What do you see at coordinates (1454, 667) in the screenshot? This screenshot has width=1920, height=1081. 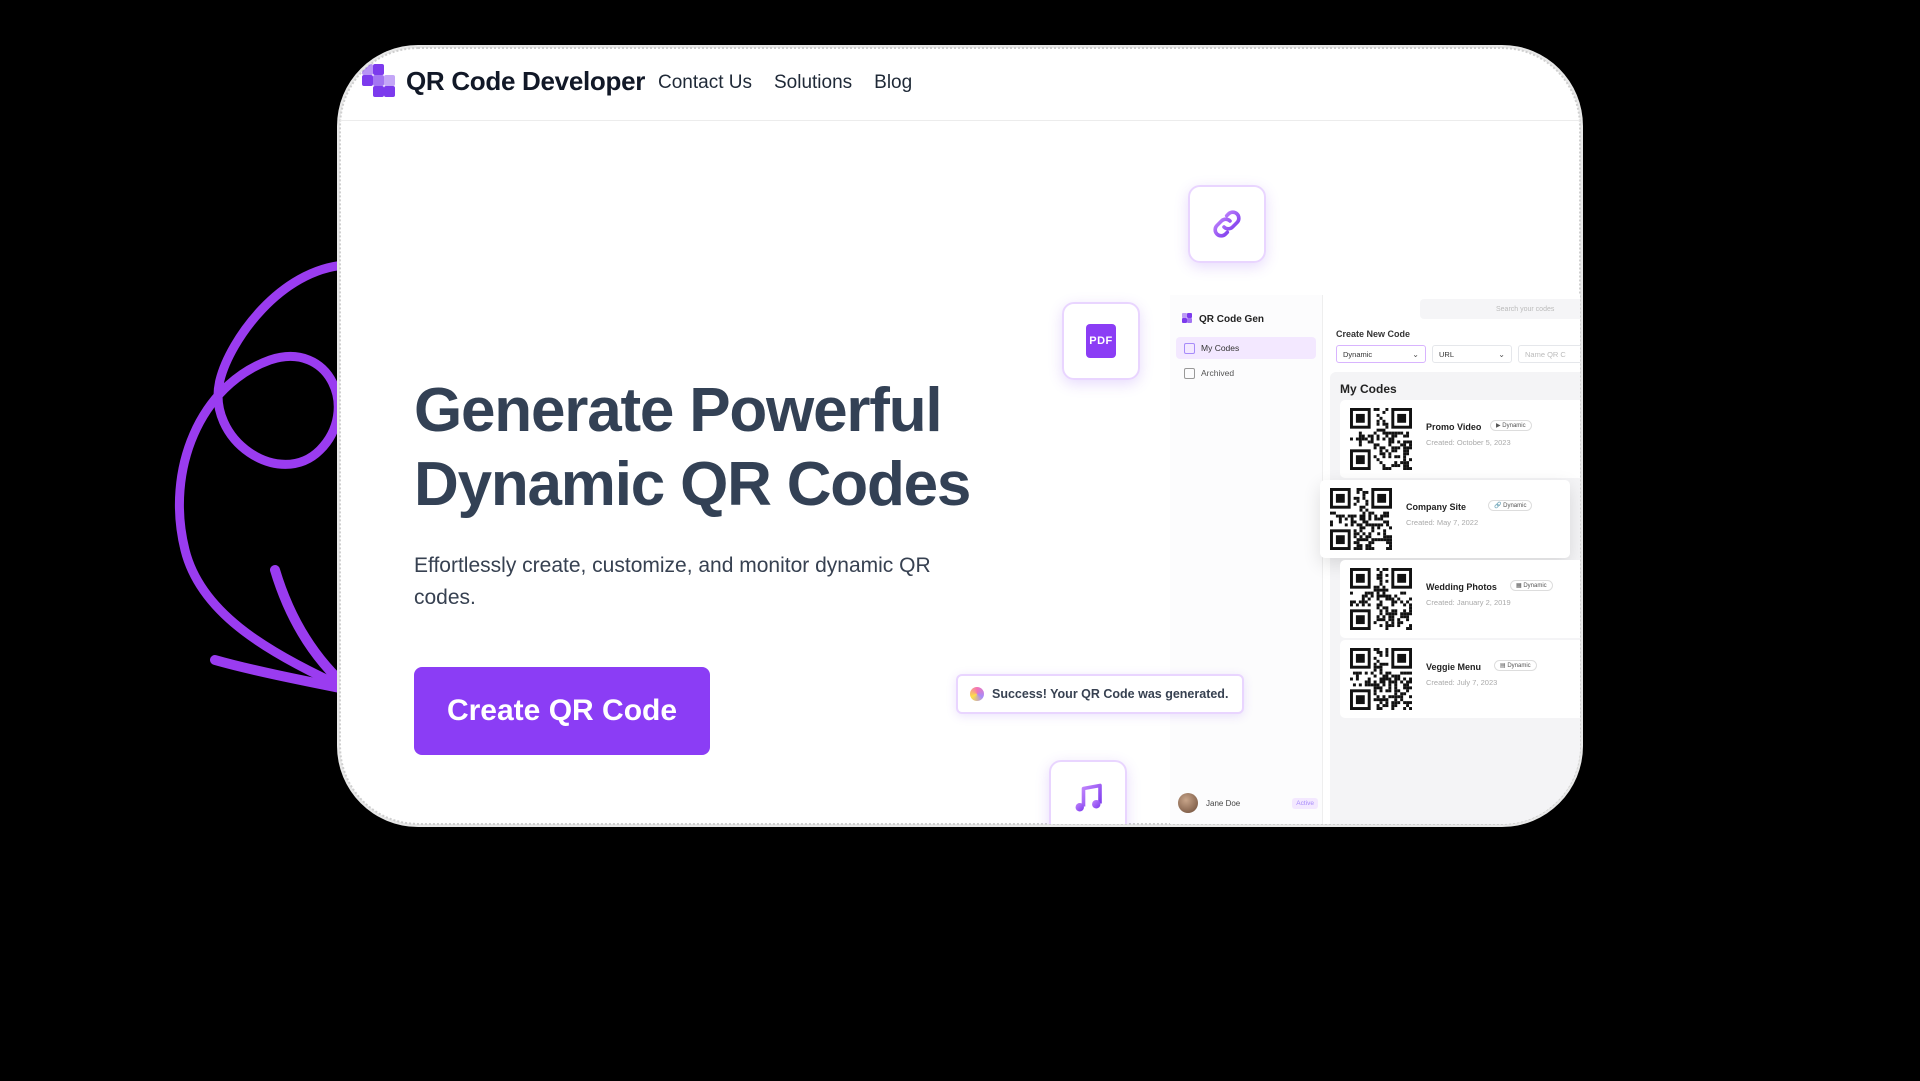 I see `code-name: Veggie Menu` at bounding box center [1454, 667].